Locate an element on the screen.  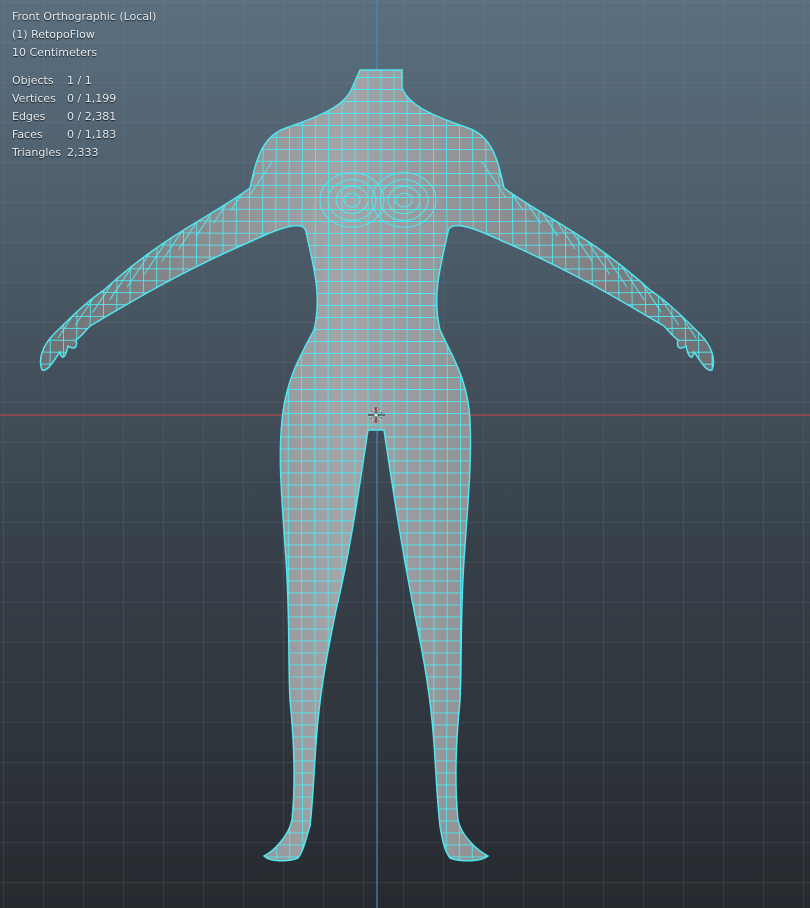
stat-row-faces: Faces 0 / 1,183 is located at coordinates (84, 135).